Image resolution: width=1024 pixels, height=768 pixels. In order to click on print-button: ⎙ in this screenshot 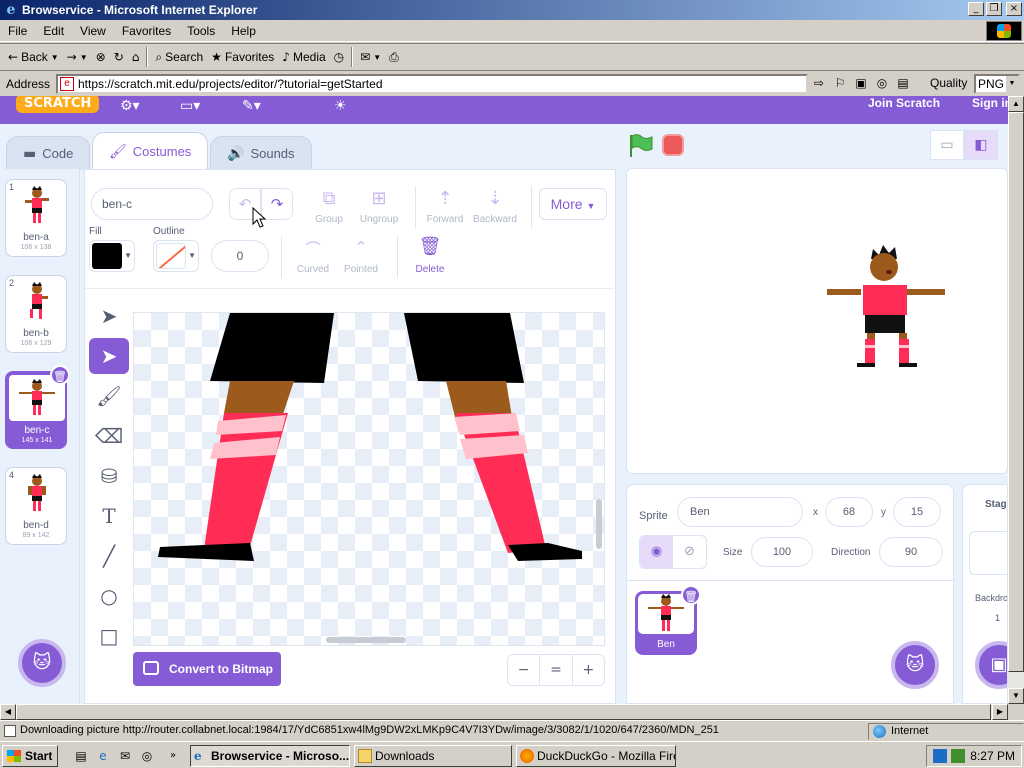, I will do `click(394, 57)`.